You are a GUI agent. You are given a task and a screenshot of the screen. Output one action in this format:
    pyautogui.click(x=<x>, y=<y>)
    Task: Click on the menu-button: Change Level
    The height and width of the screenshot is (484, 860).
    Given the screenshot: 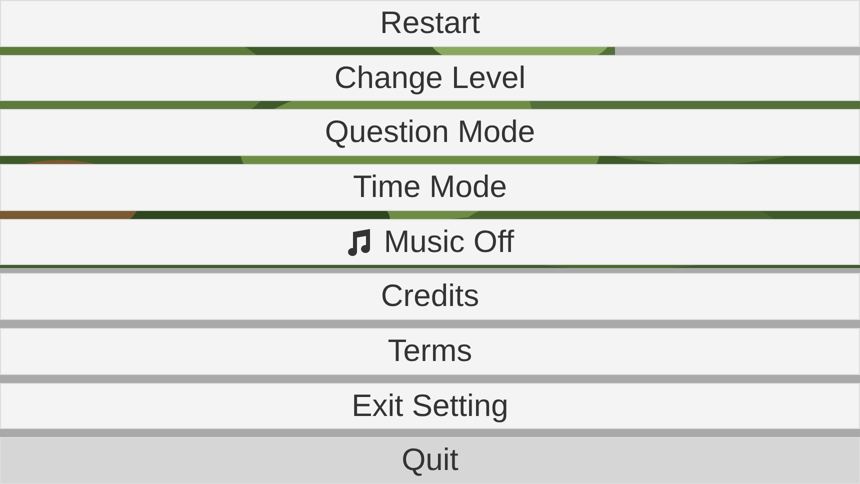 What is the action you would take?
    pyautogui.click(x=430, y=78)
    